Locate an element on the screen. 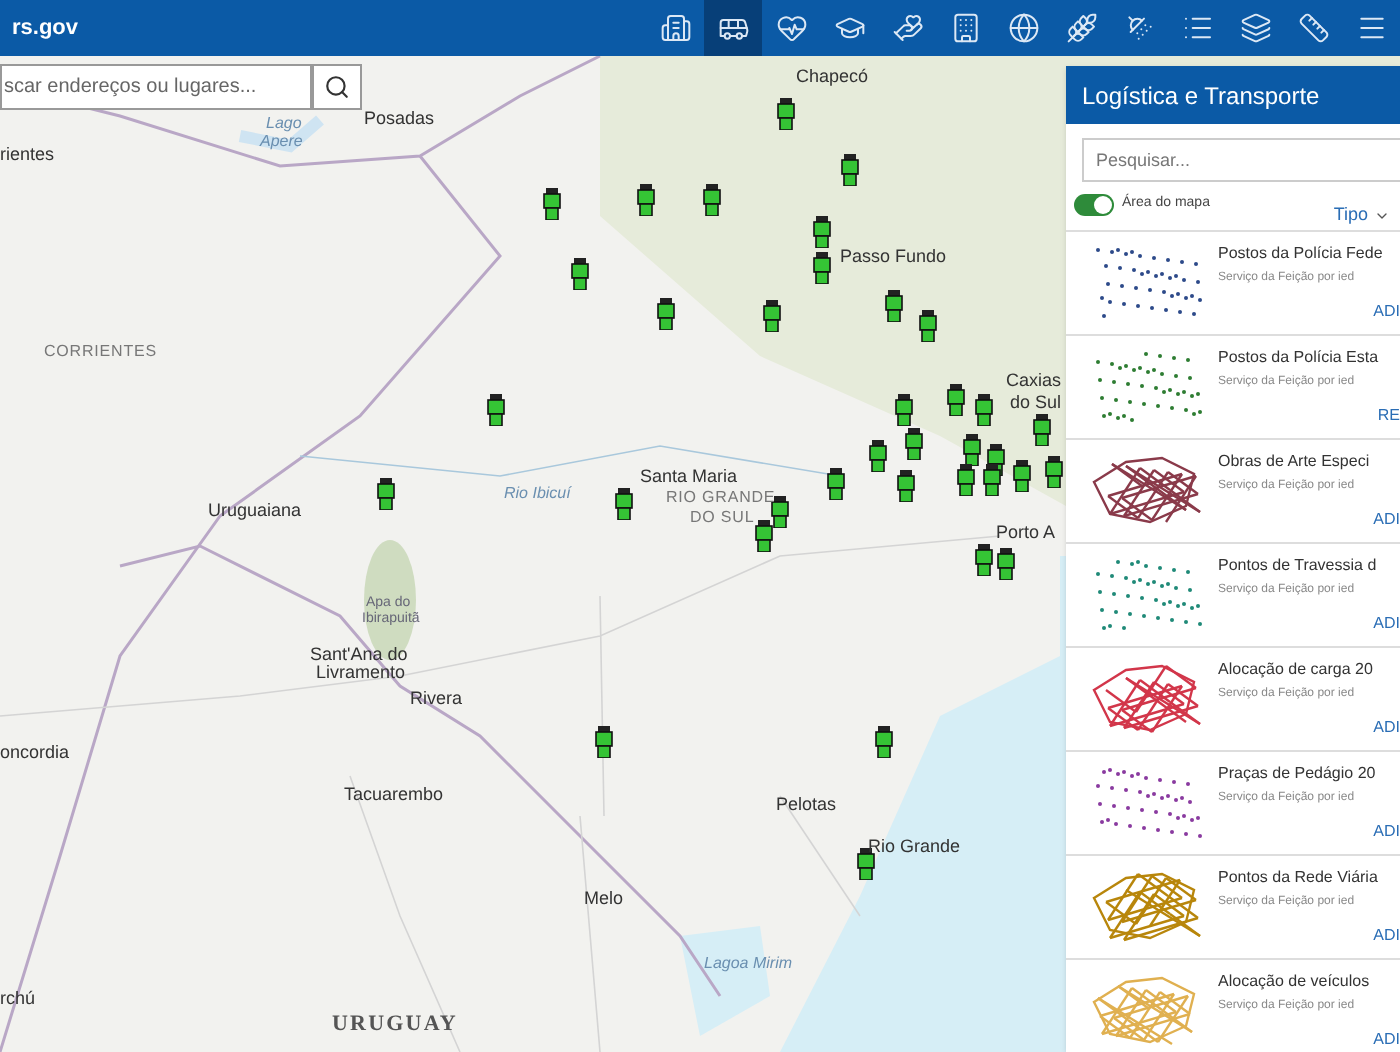 This screenshot has height=1052, width=1400. map-label: Sant'Ana do is located at coordinates (359, 655).